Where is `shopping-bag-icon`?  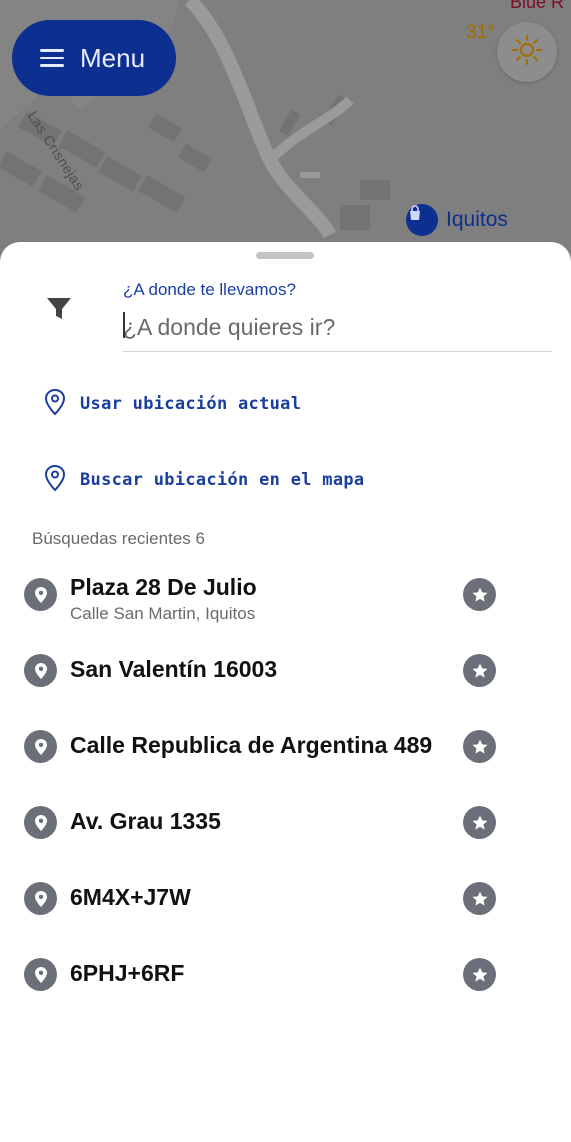 shopping-bag-icon is located at coordinates (422, 220).